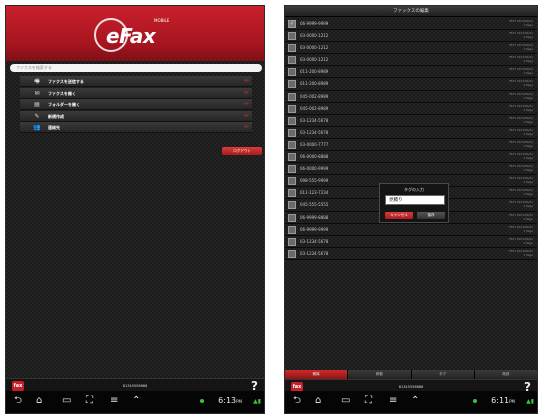 The width and height of the screenshot is (542, 417). I want to click on fax-number-cell: 03-0000-7777, so click(314, 144).